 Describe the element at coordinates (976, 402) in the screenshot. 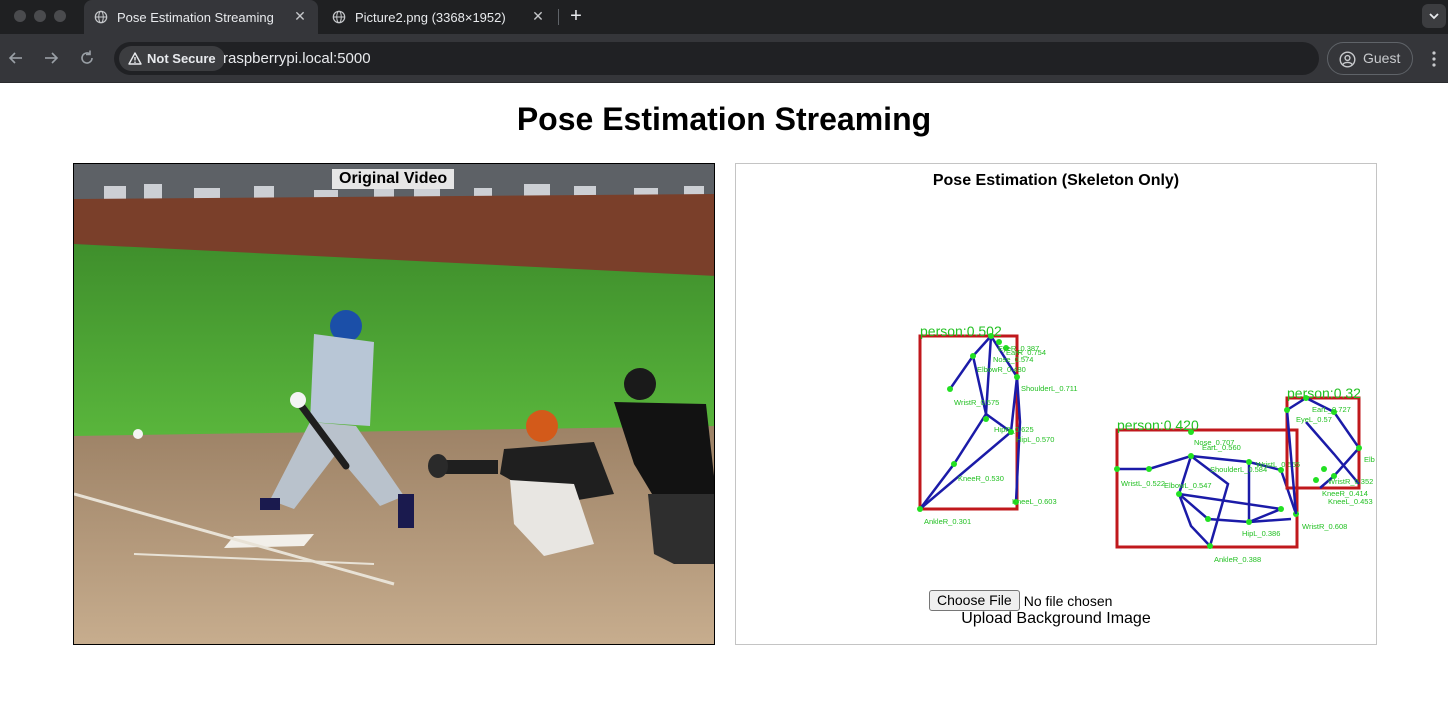

I see `keypoint-label: WristR_0.575` at that location.